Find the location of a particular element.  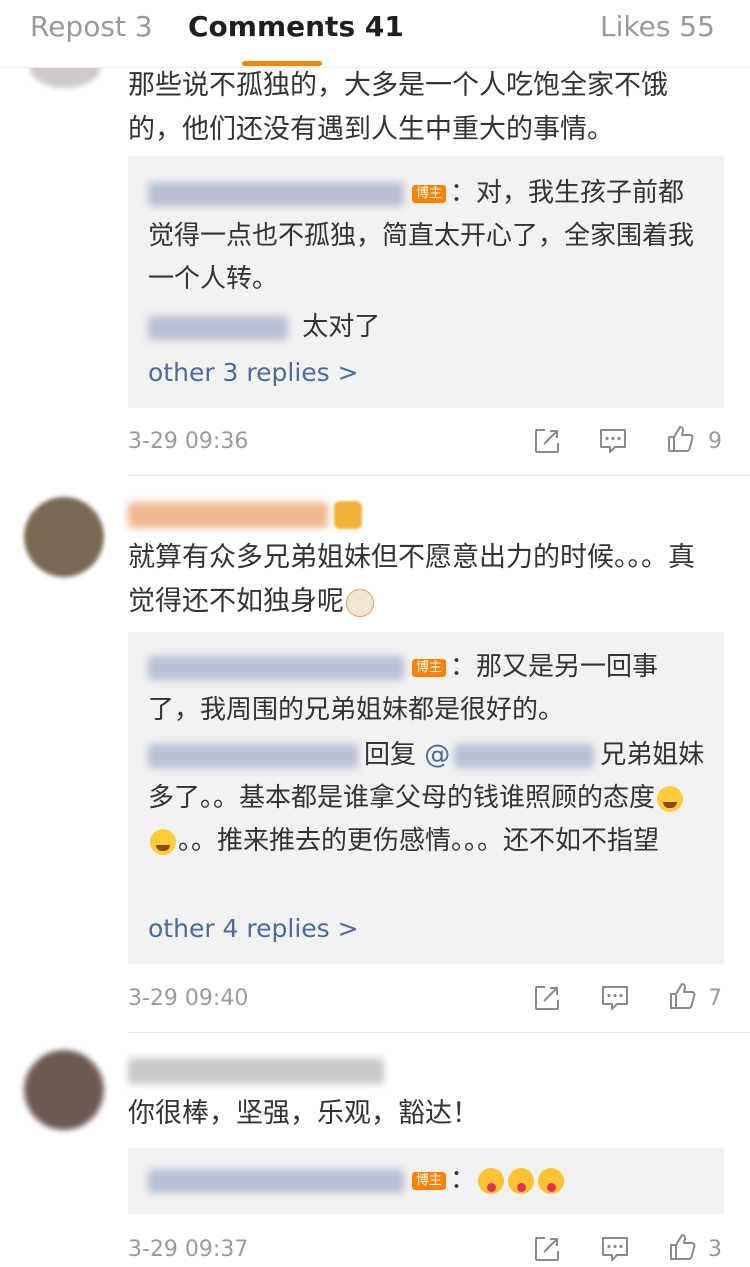

reply-item: 太对了 is located at coordinates (428, 327).